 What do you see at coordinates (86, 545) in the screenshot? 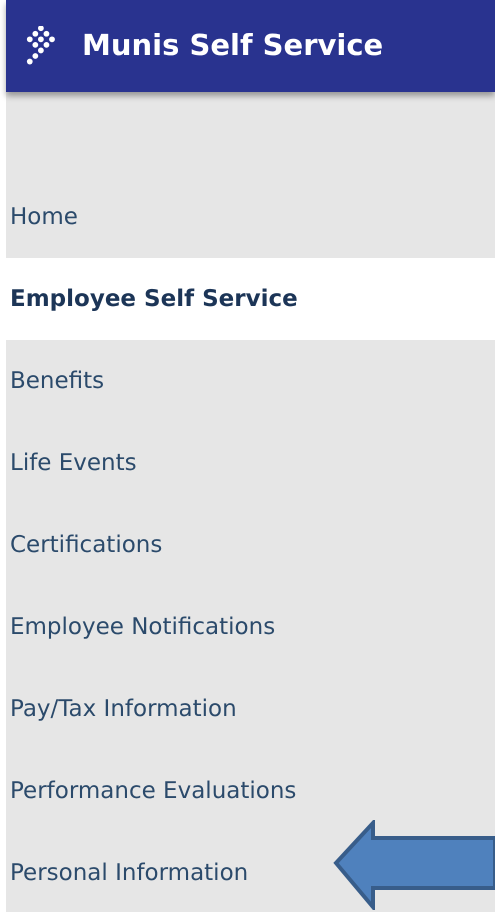
I see `nav-item: Certifications` at bounding box center [86, 545].